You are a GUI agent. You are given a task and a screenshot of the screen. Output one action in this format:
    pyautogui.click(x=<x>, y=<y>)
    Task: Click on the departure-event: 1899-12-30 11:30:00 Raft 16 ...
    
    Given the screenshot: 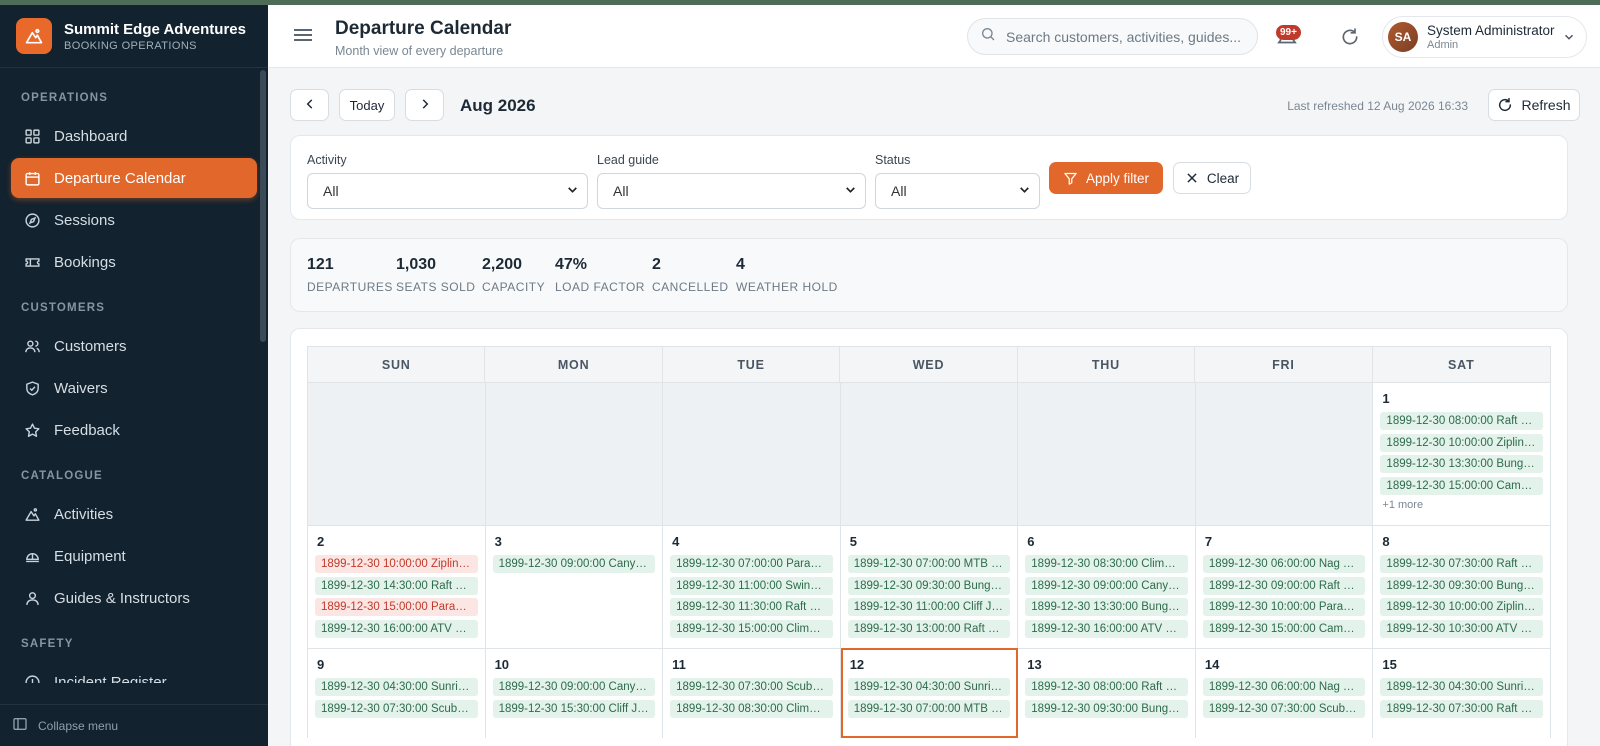 What is the action you would take?
    pyautogui.click(x=751, y=607)
    